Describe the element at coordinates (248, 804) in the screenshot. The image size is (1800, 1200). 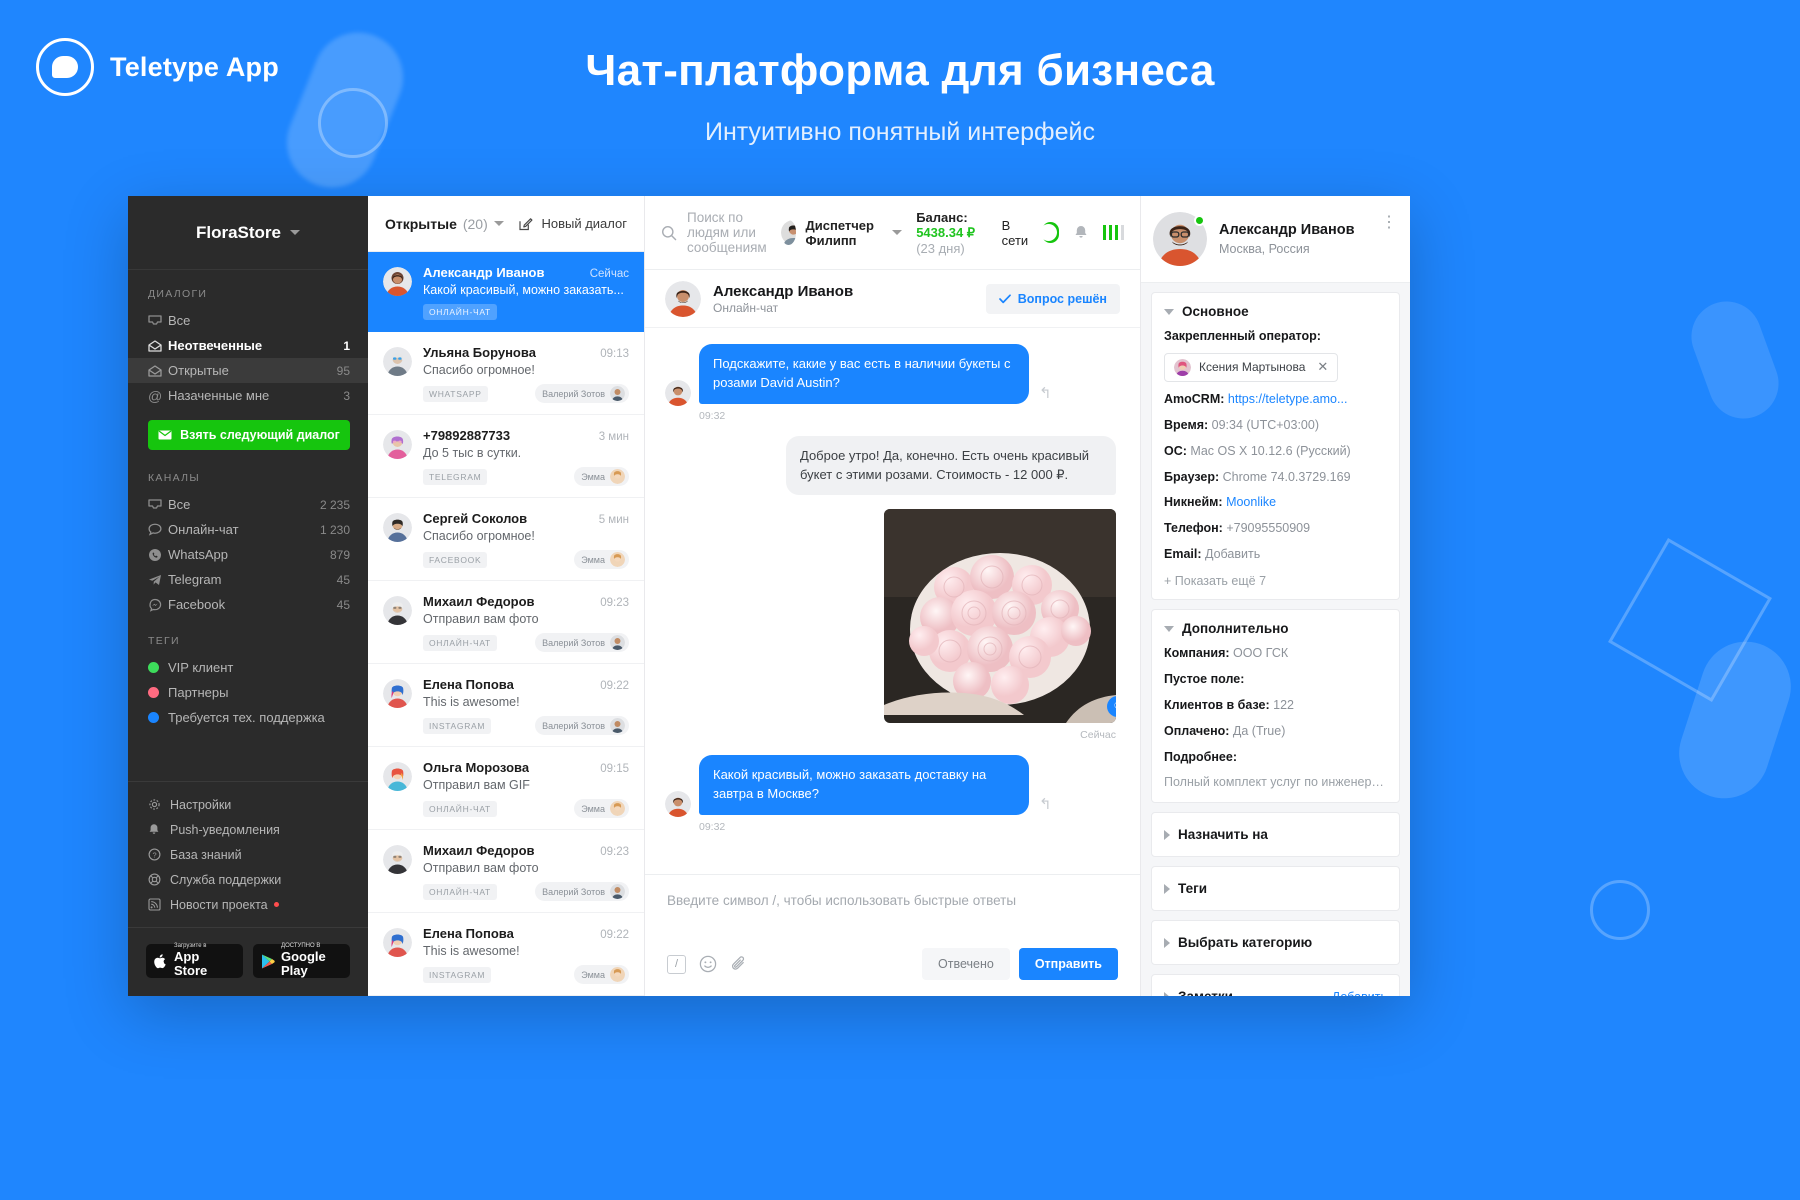
I see `sidebar-item-settings: Настройки` at that location.